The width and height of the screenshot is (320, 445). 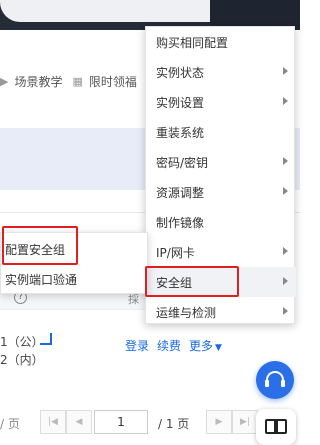 I want to click on highlight-frame-security-group, so click(x=192, y=281).